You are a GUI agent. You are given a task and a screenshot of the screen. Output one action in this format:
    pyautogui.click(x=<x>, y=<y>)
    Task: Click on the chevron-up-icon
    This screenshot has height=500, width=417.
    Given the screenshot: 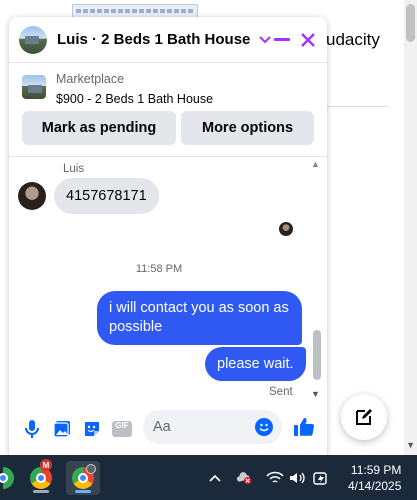 What is the action you would take?
    pyautogui.click(x=215, y=478)
    